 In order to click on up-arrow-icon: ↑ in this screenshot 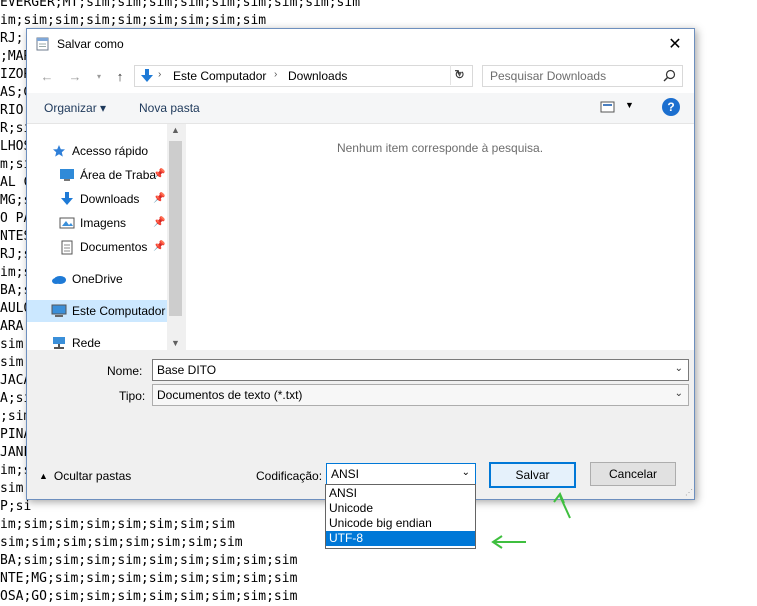, I will do `click(120, 76)`.